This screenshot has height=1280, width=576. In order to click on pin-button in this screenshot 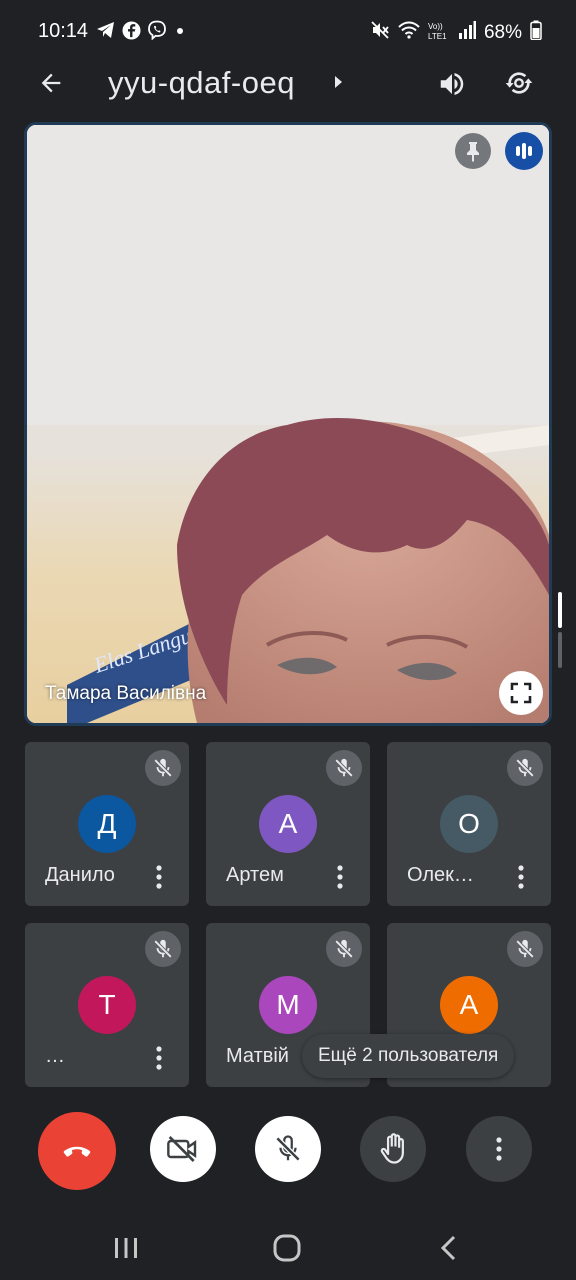, I will do `click(473, 151)`.